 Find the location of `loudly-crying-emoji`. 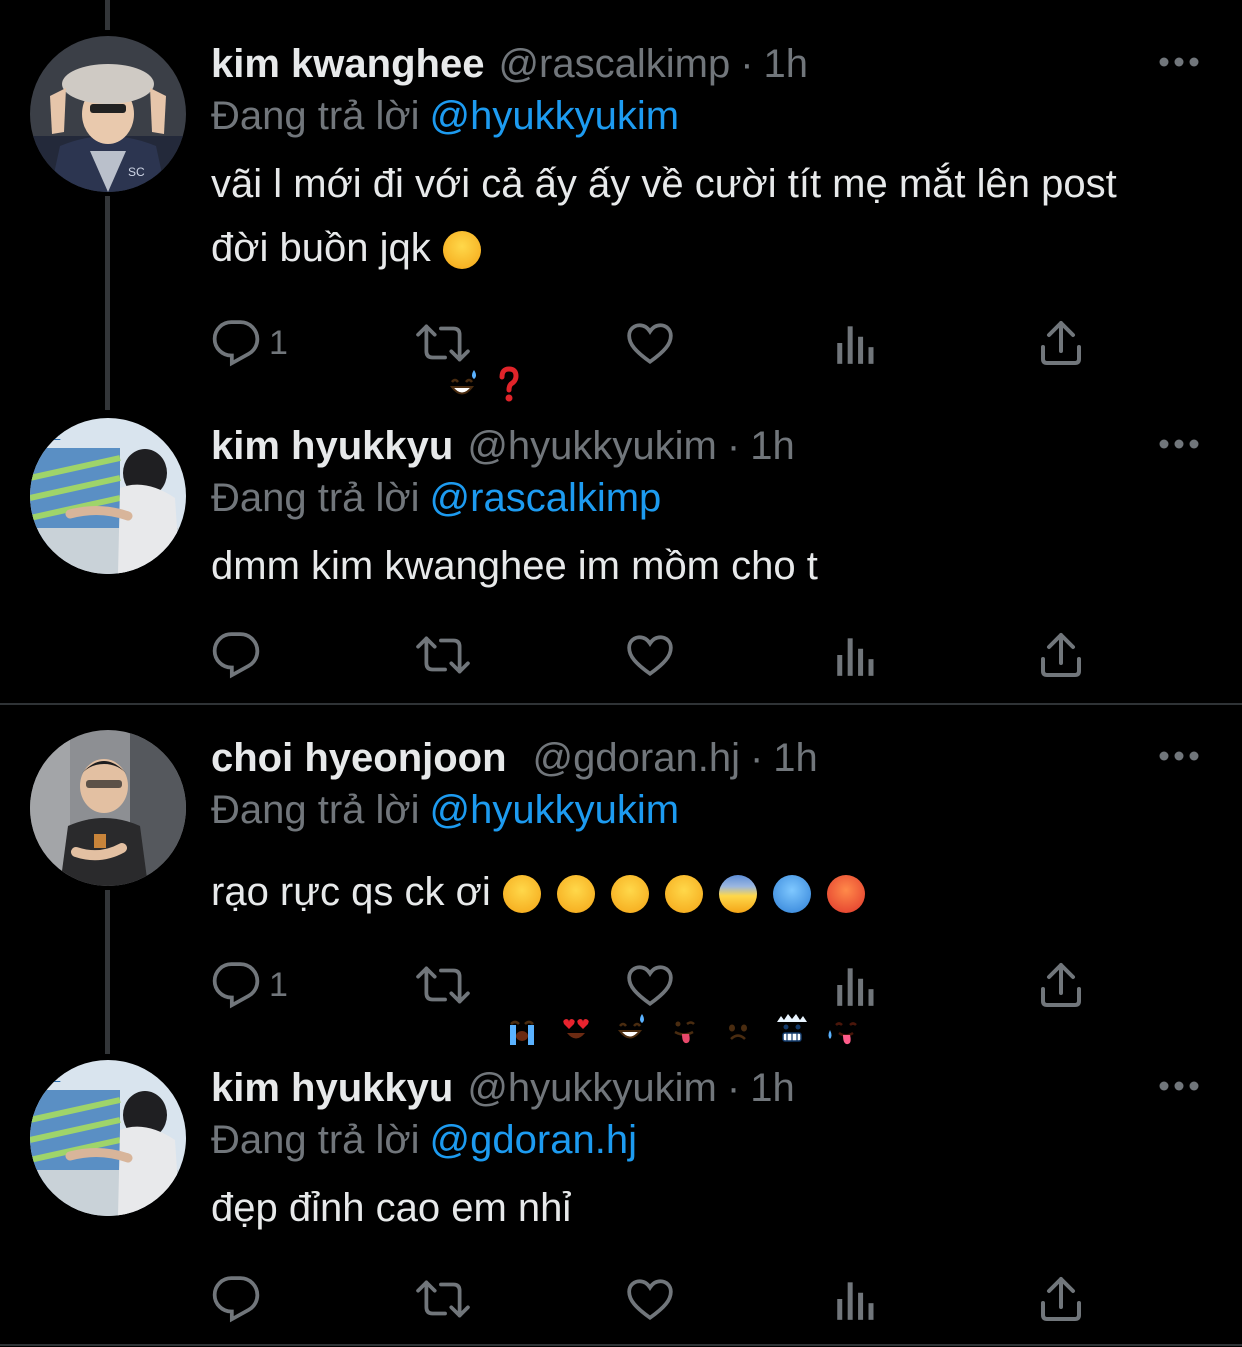

loudly-crying-emoji is located at coordinates (521, 960).